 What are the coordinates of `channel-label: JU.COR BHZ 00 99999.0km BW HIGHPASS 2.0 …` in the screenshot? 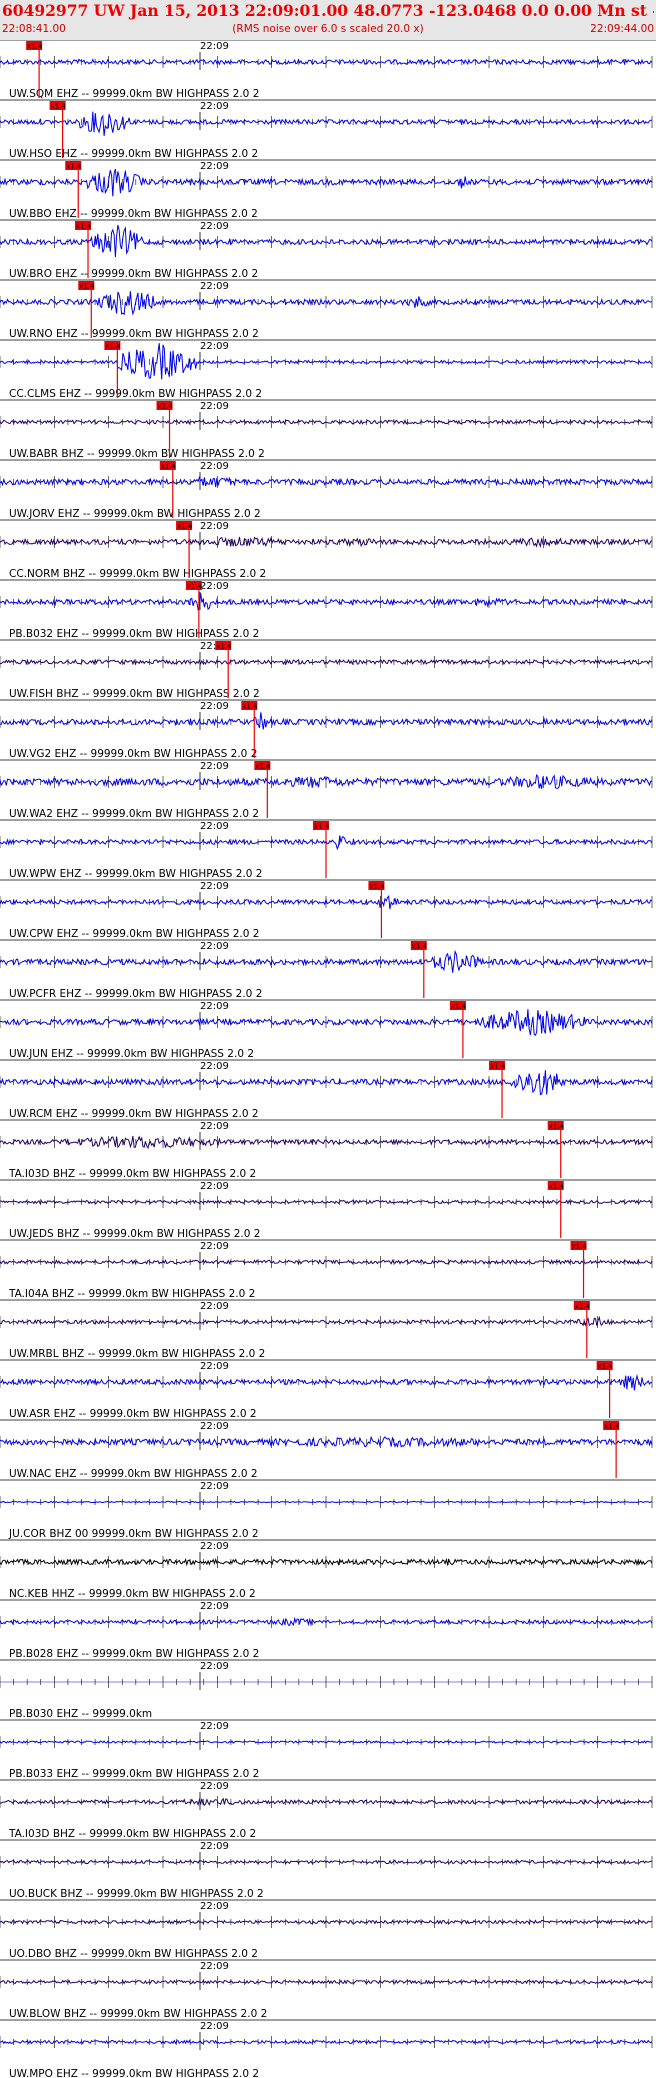 It's located at (133, 1534).